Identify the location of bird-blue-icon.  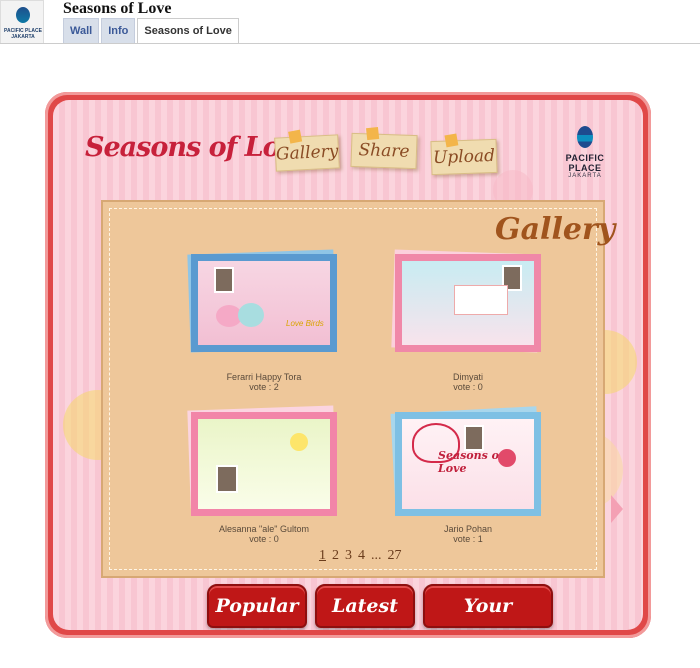
(251, 315).